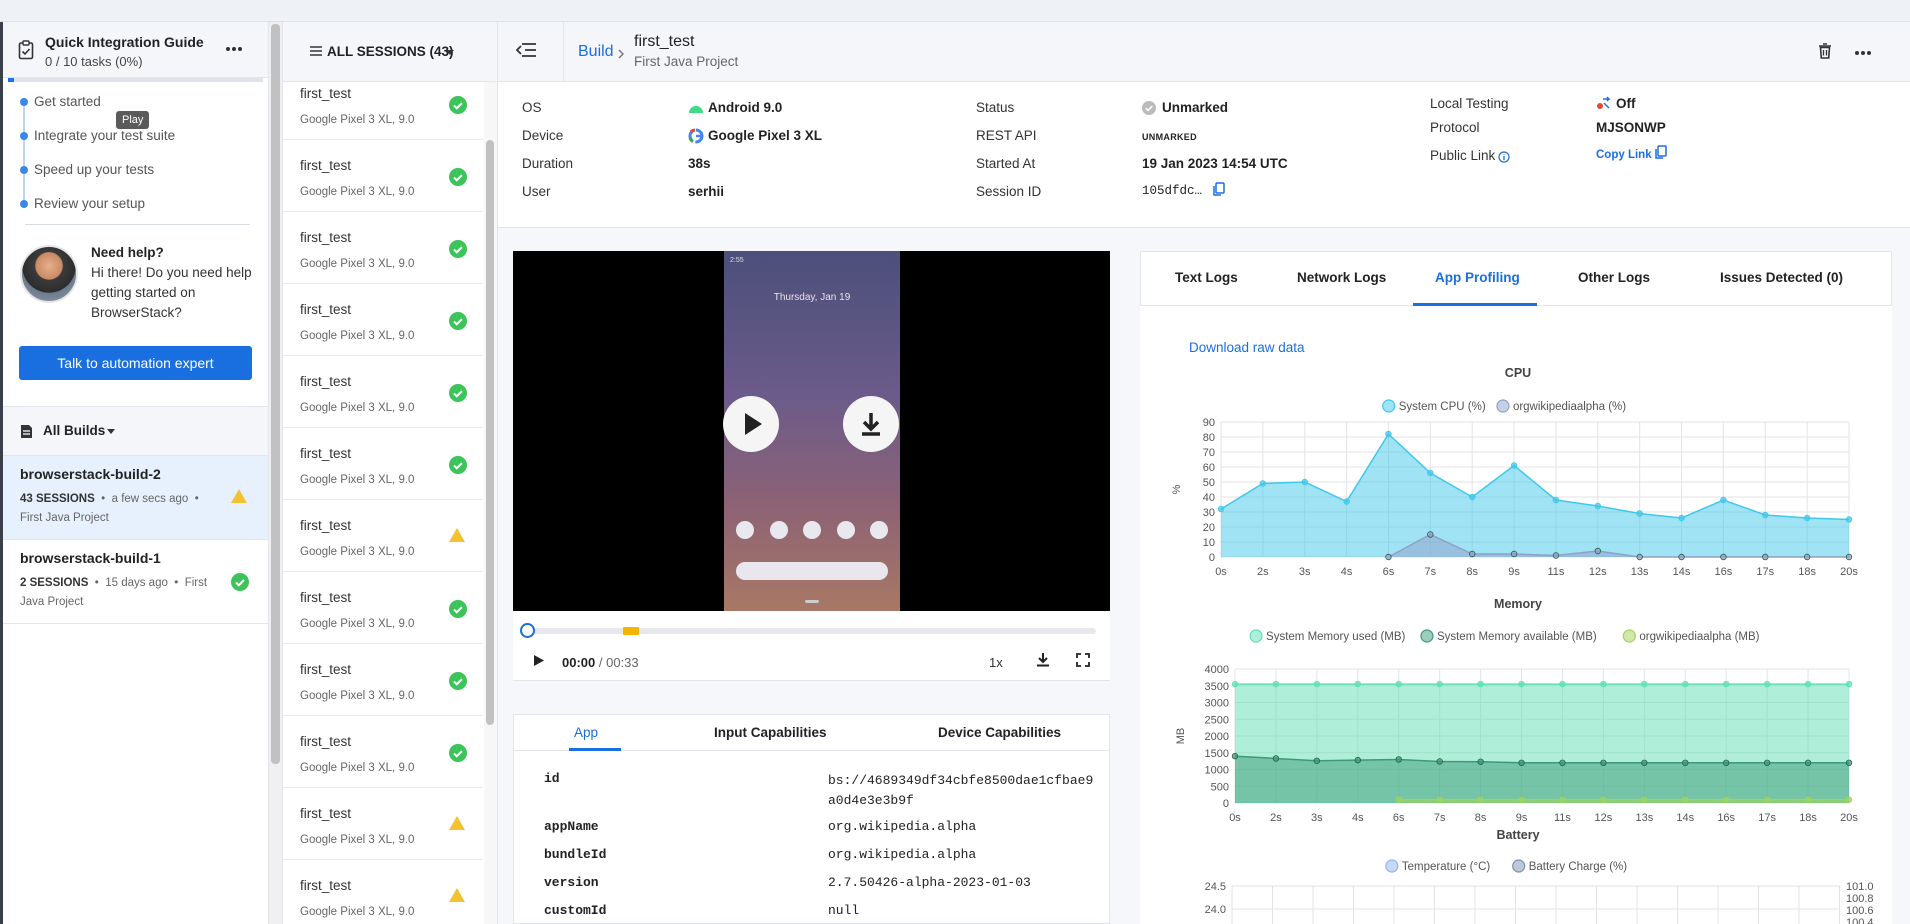  I want to click on phone-status-time: 2:55, so click(737, 260).